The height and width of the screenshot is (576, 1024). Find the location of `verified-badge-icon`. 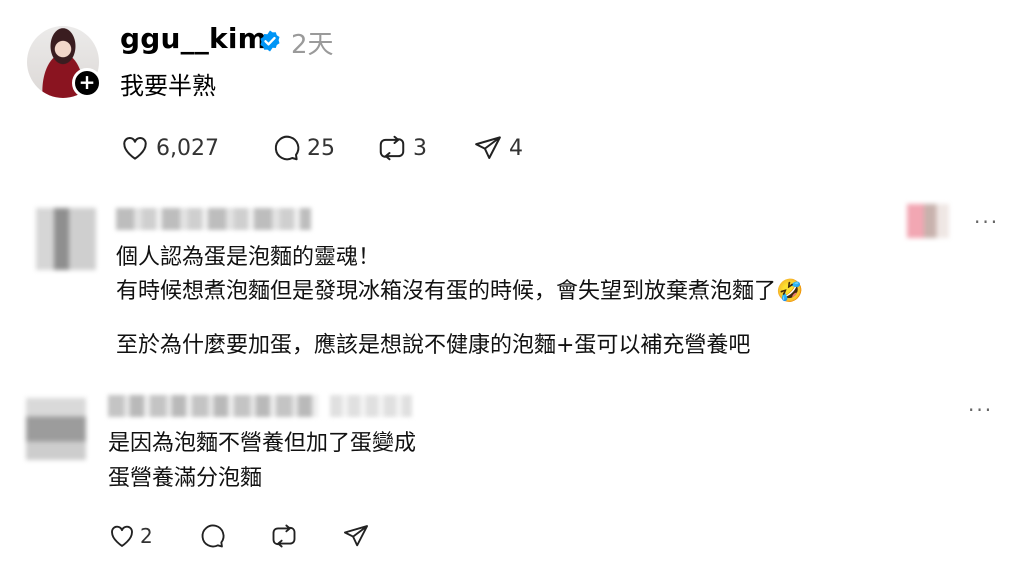

verified-badge-icon is located at coordinates (270, 41).